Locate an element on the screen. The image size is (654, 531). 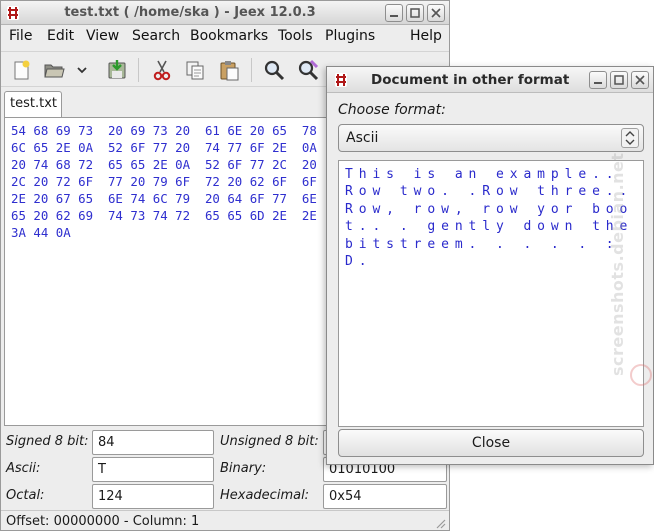
dialog-maximize-button is located at coordinates (619, 80).